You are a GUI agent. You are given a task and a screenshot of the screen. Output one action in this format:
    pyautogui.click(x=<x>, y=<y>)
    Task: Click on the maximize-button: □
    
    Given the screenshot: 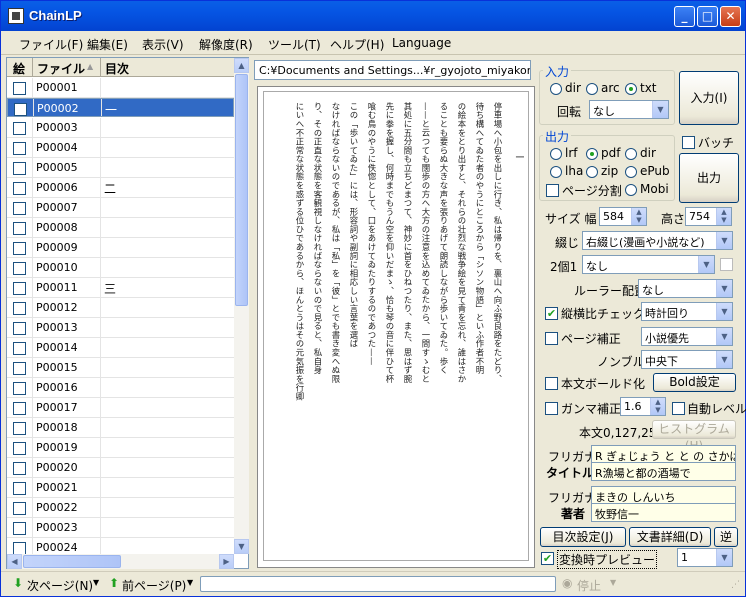 What is the action you would take?
    pyautogui.click(x=707, y=16)
    